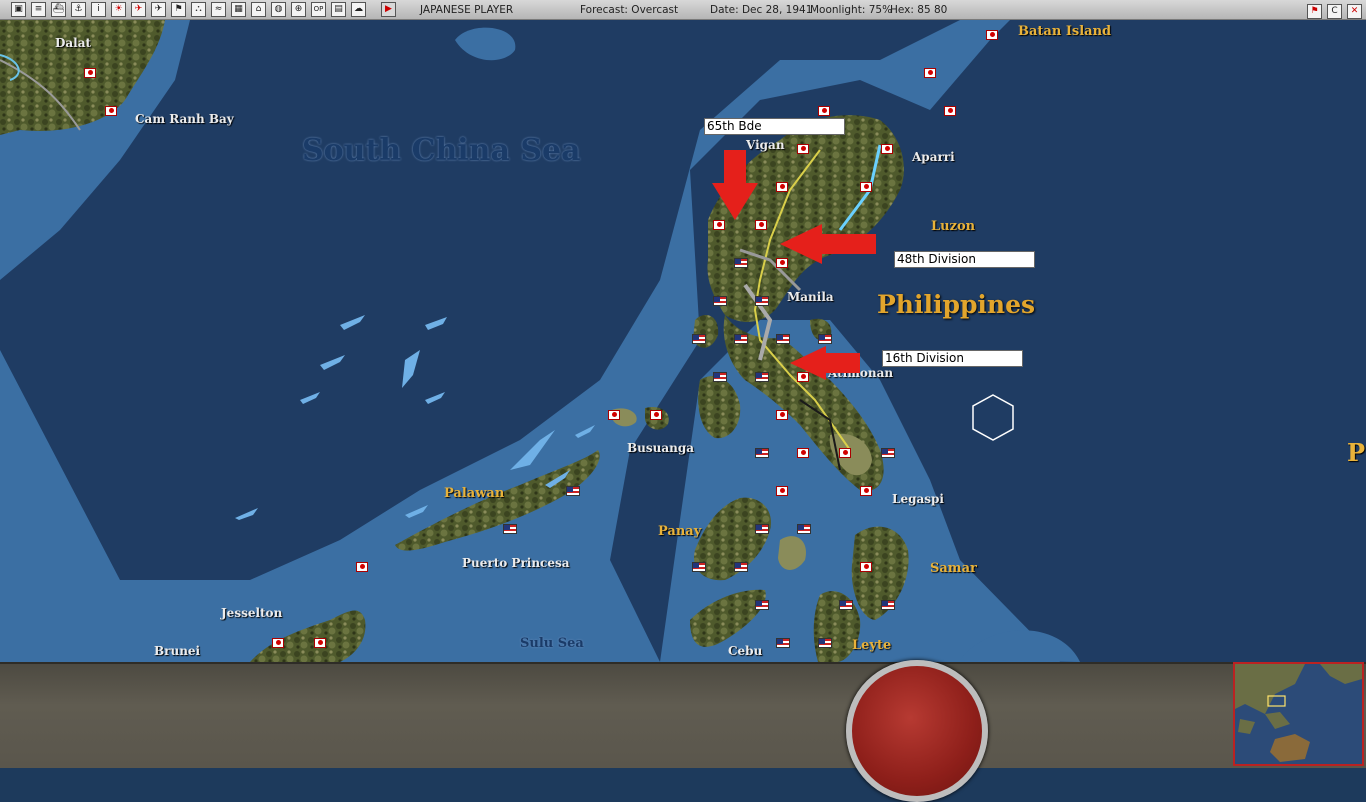  Describe the element at coordinates (683, 715) in the screenshot. I see `bottom-info-panel` at that location.